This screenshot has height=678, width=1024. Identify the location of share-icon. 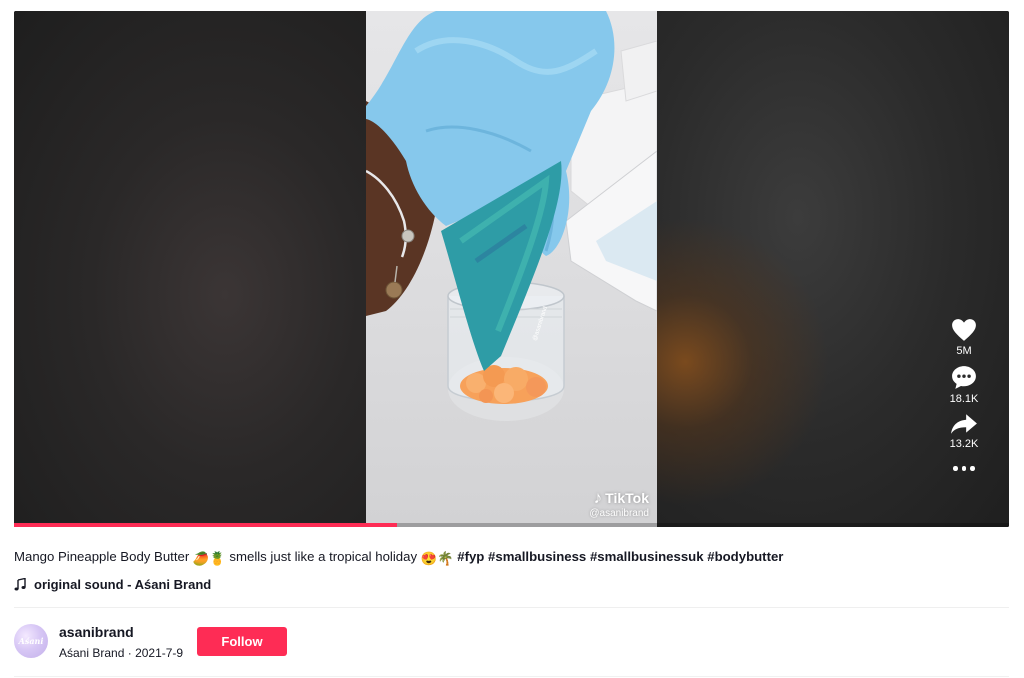
(964, 424).